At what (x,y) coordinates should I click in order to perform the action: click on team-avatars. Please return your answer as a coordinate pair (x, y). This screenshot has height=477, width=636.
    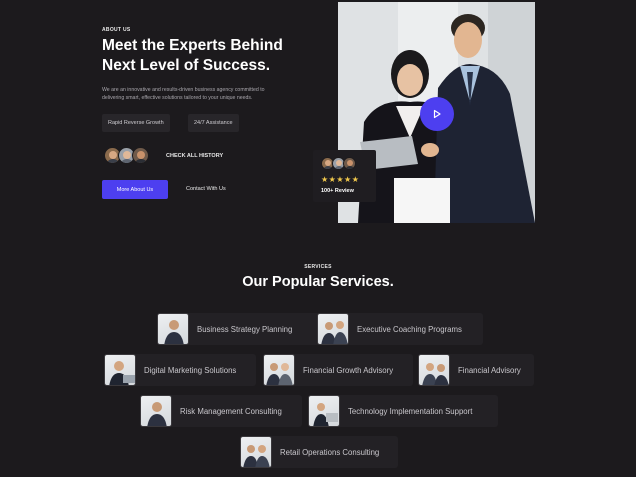
    Looking at the image, I should click on (130, 156).